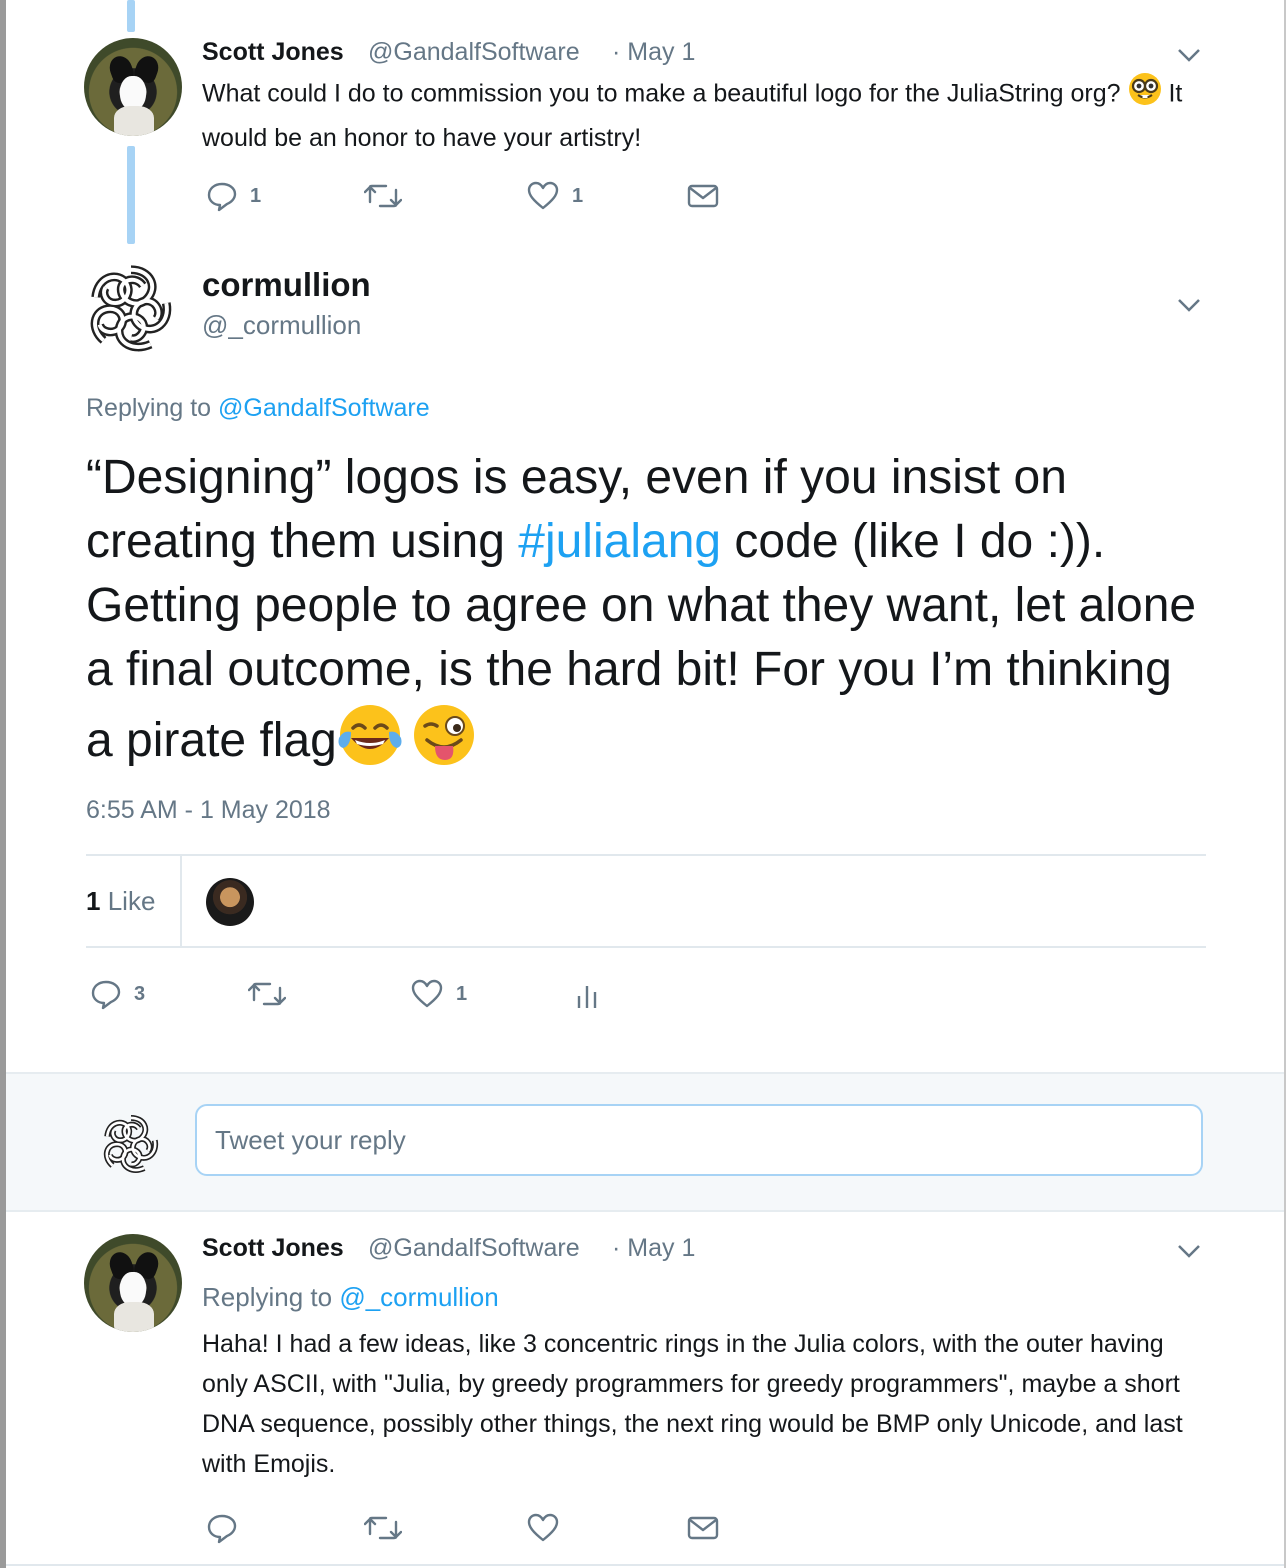  Describe the element at coordinates (695, 1140) in the screenshot. I see `tweet-reply-input` at that location.